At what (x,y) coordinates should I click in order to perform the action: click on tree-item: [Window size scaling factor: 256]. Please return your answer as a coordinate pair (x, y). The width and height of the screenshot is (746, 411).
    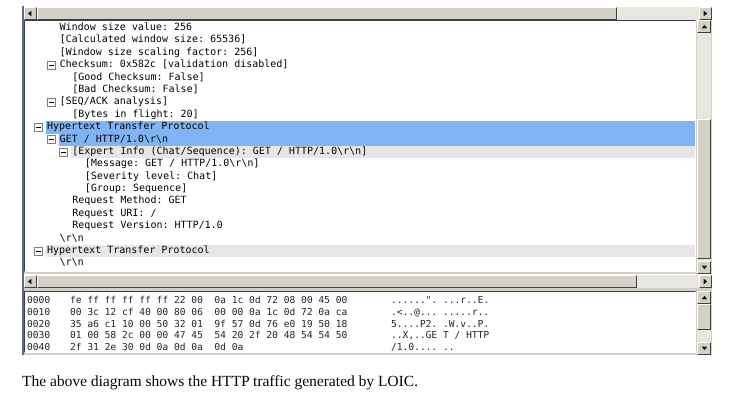
    Looking at the image, I should click on (376, 53).